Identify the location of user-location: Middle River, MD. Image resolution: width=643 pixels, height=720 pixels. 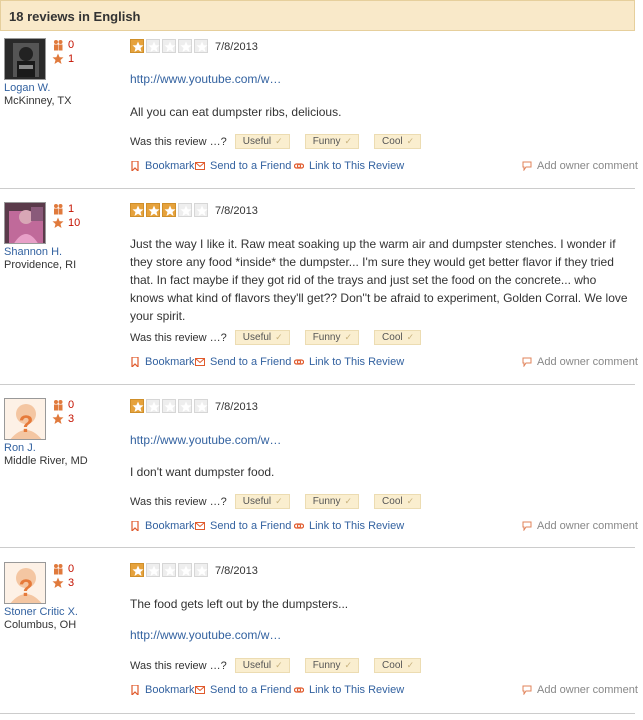
(46, 461).